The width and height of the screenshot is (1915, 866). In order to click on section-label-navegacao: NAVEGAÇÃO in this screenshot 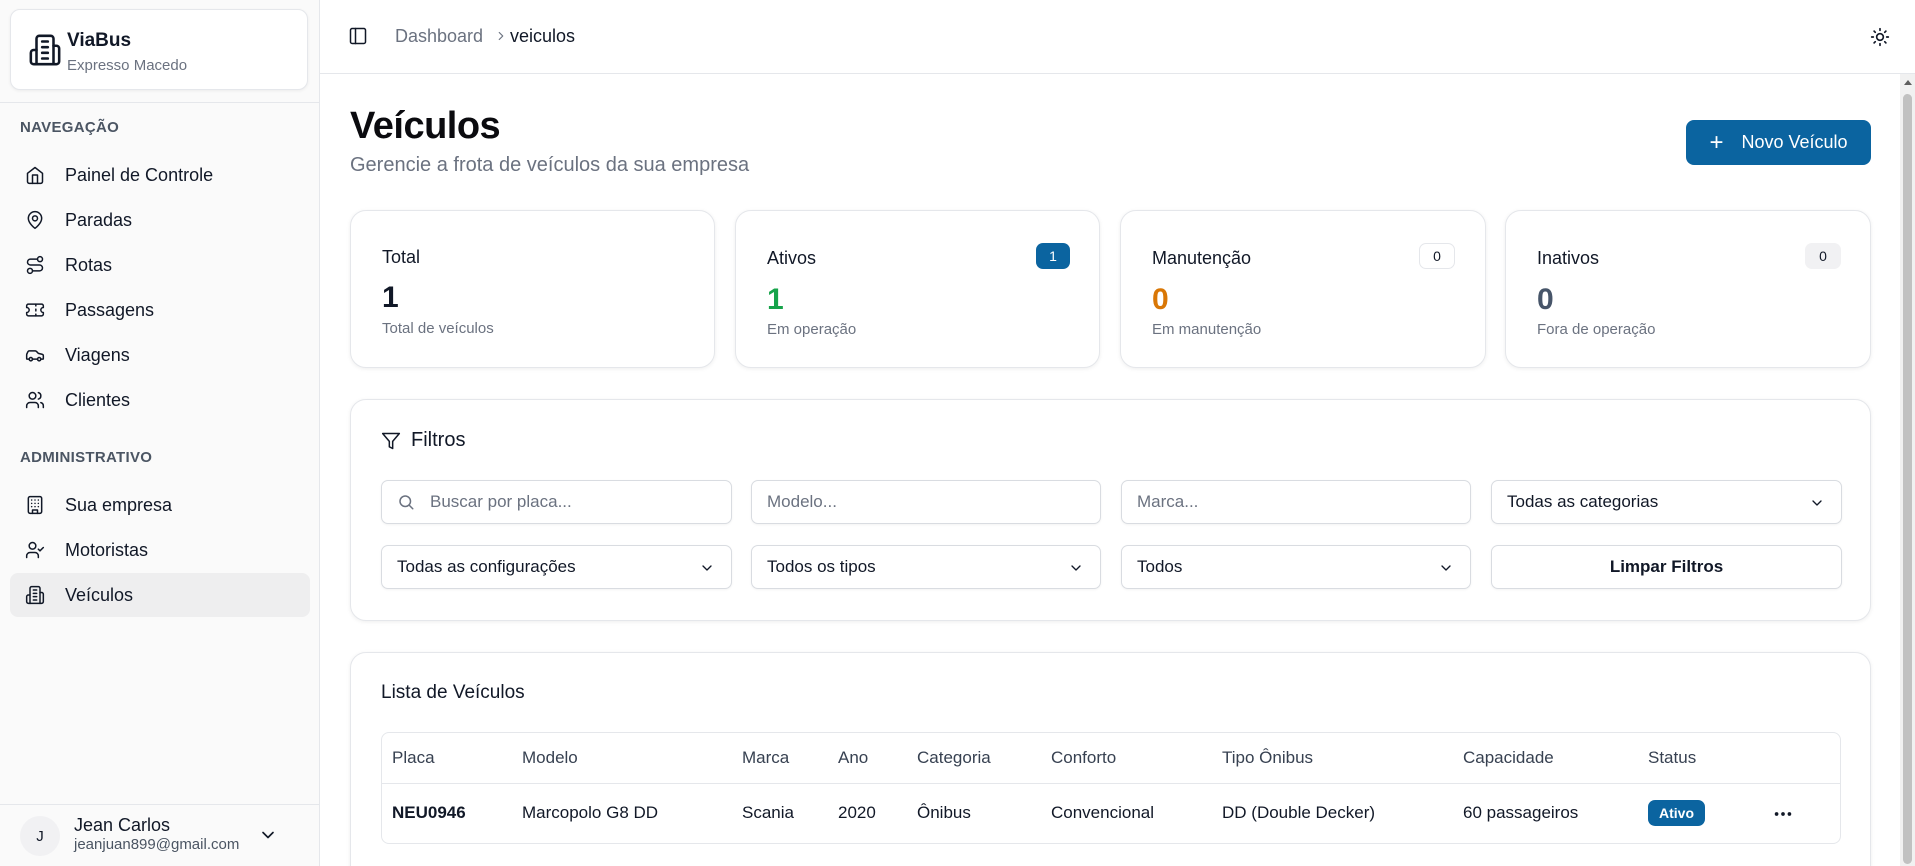, I will do `click(70, 127)`.